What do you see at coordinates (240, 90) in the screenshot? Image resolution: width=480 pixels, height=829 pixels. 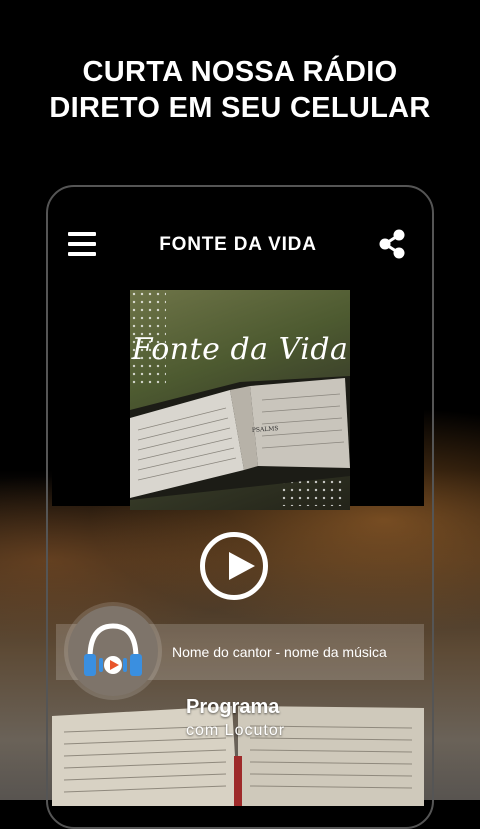 I see `promo-headline: CURTA NOSSA RÁDIO DIRETO EM SEU CELULAR` at bounding box center [240, 90].